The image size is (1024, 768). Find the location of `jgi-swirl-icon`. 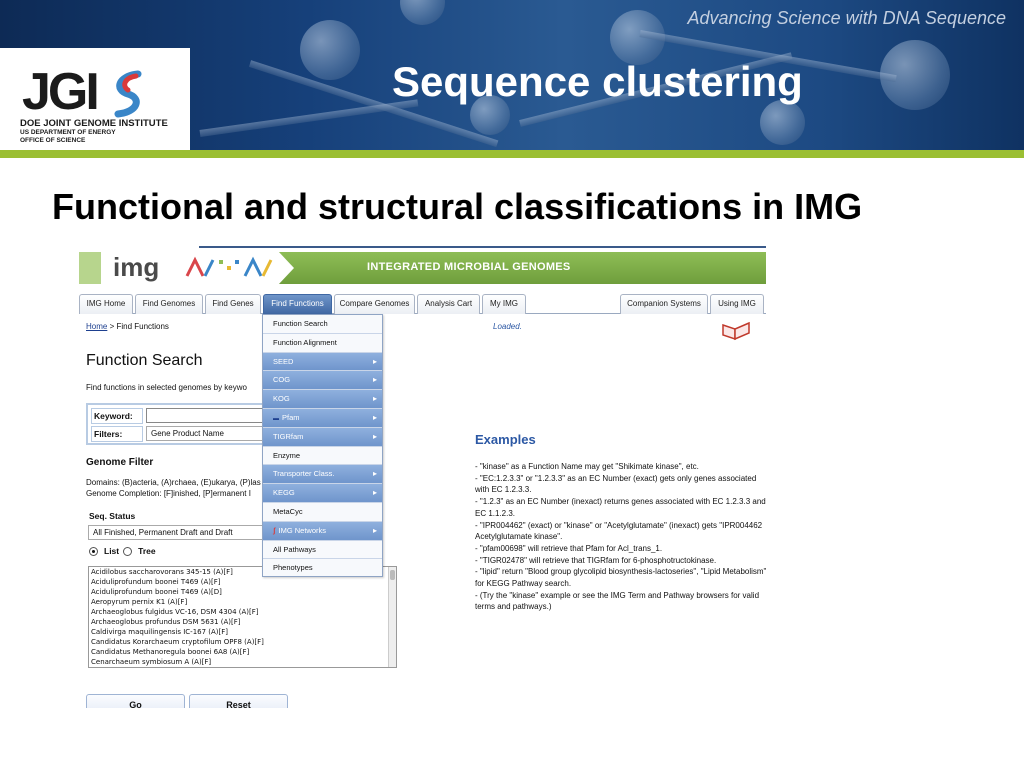

jgi-swirl-icon is located at coordinates (128, 94).